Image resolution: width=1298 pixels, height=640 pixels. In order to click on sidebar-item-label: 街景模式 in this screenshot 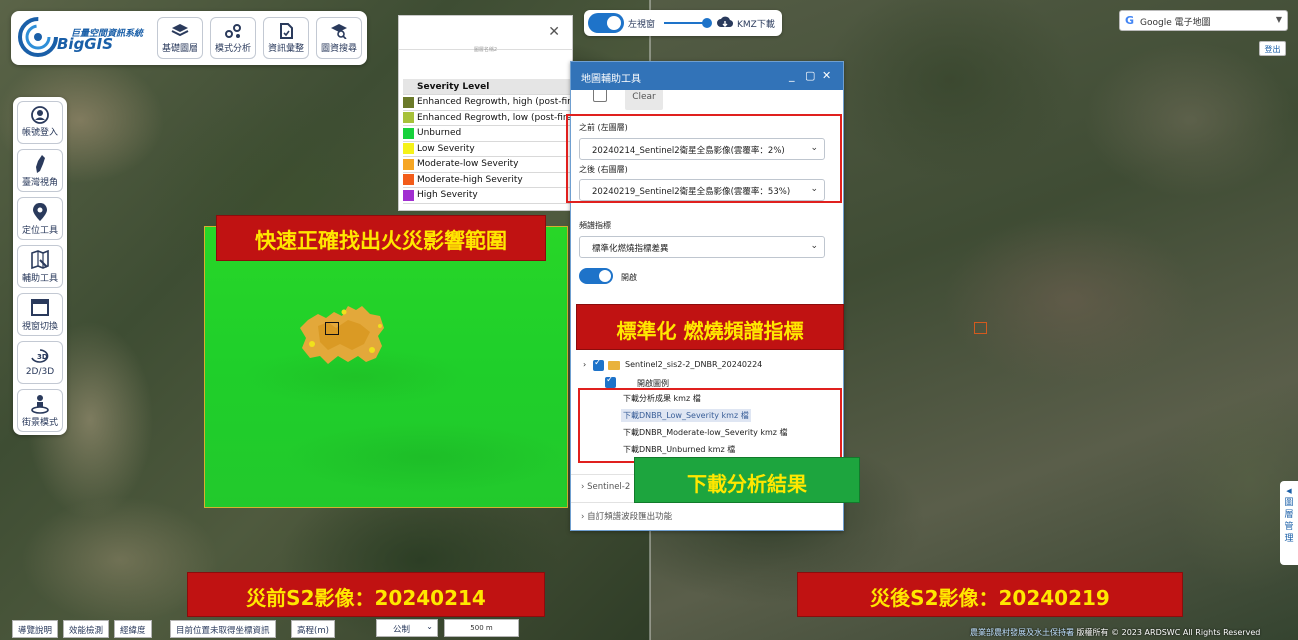, I will do `click(39, 423)`.